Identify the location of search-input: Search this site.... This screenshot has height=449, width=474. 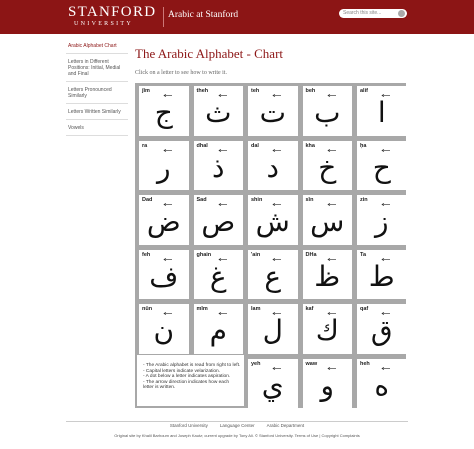
(373, 13).